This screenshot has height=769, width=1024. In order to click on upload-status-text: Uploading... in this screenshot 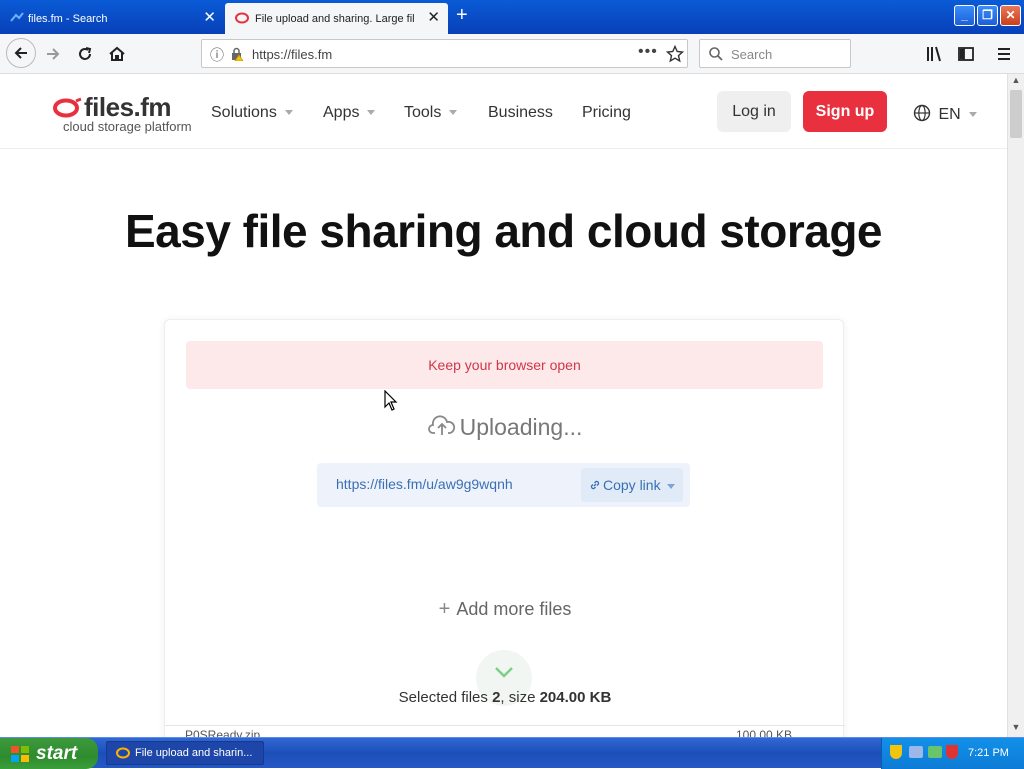, I will do `click(521, 427)`.